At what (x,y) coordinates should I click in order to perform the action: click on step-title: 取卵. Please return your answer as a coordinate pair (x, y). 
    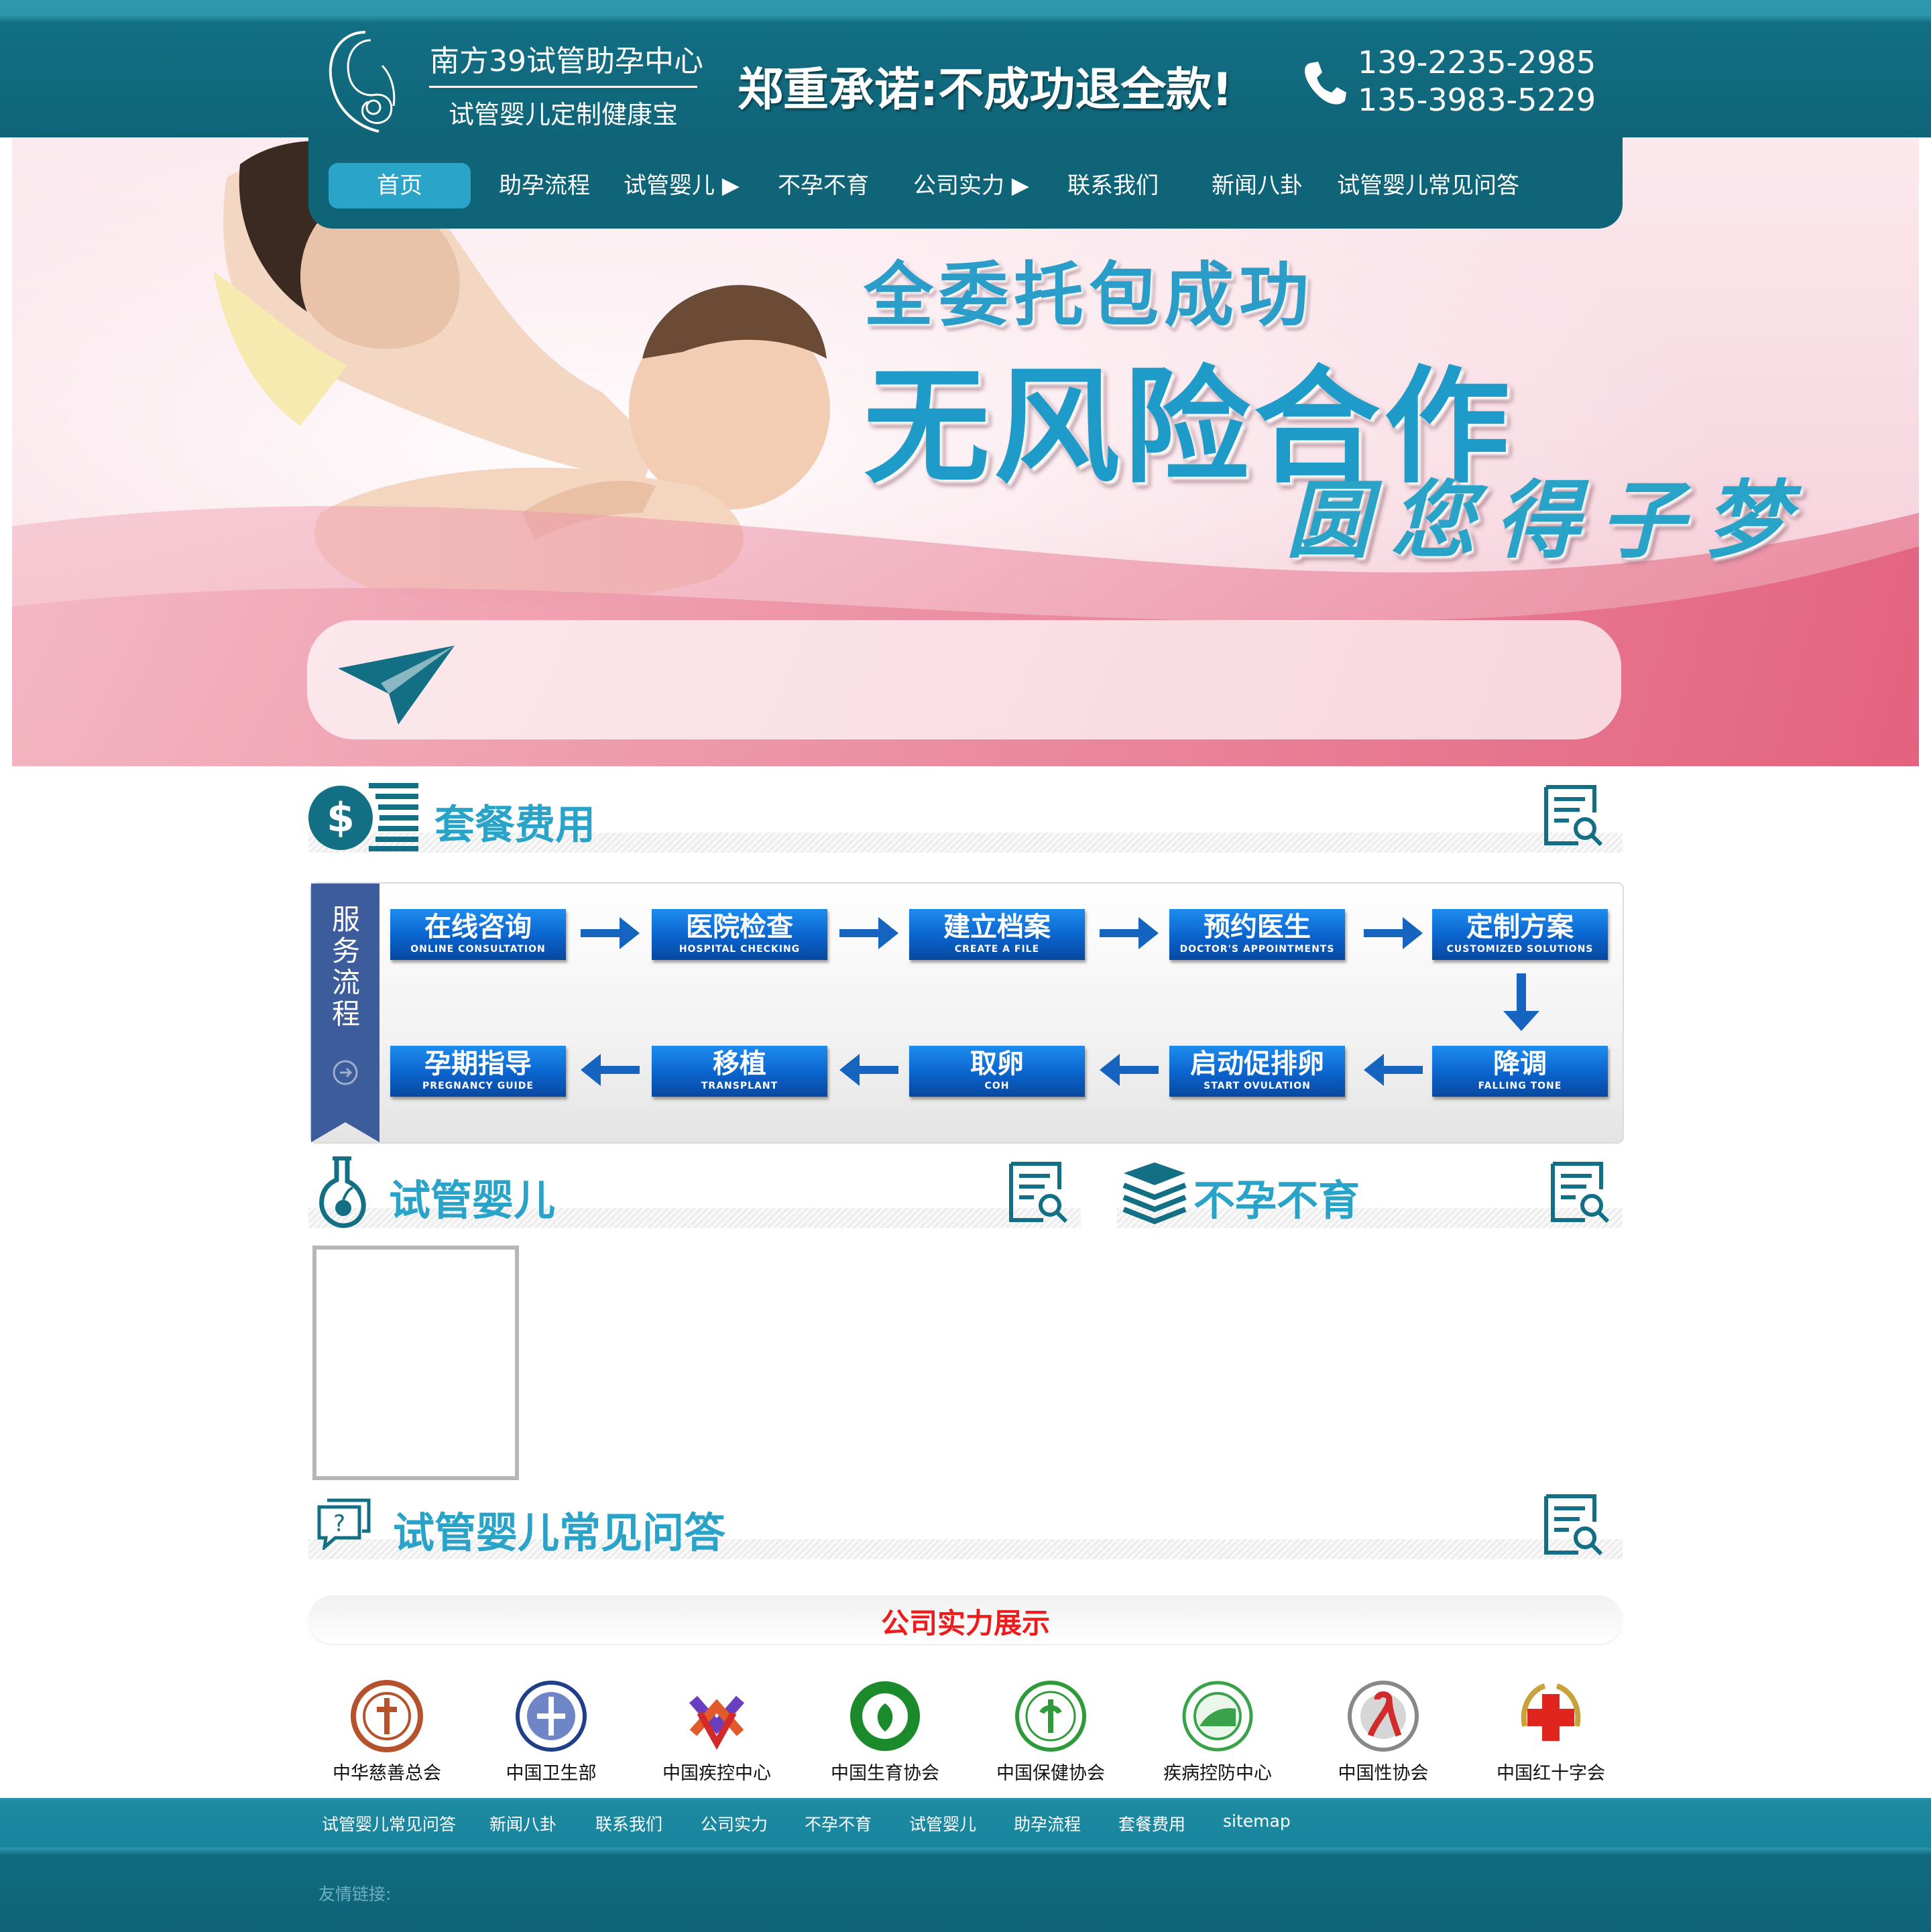
    Looking at the image, I should click on (997, 1063).